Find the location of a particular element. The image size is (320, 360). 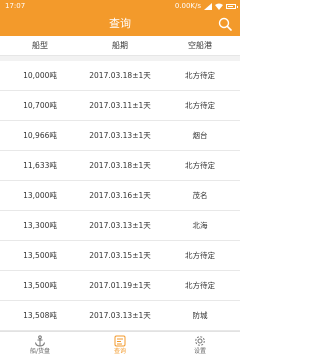

signal-icon is located at coordinates (208, 6).